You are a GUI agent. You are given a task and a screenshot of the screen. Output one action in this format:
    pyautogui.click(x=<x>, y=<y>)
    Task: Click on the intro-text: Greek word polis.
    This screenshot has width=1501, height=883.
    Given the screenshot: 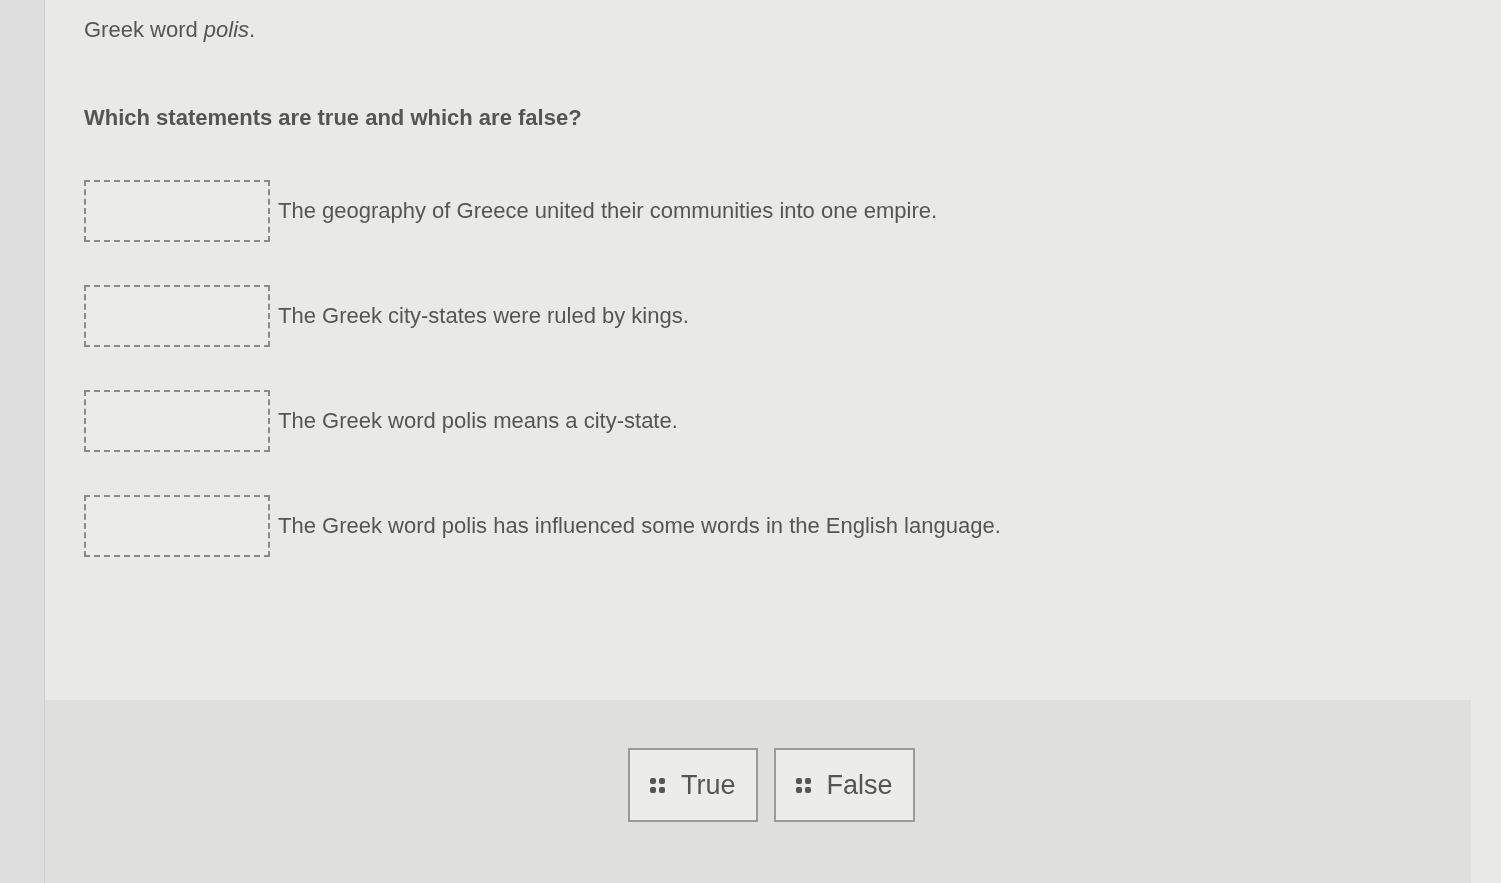 What is the action you would take?
    pyautogui.click(x=170, y=30)
    